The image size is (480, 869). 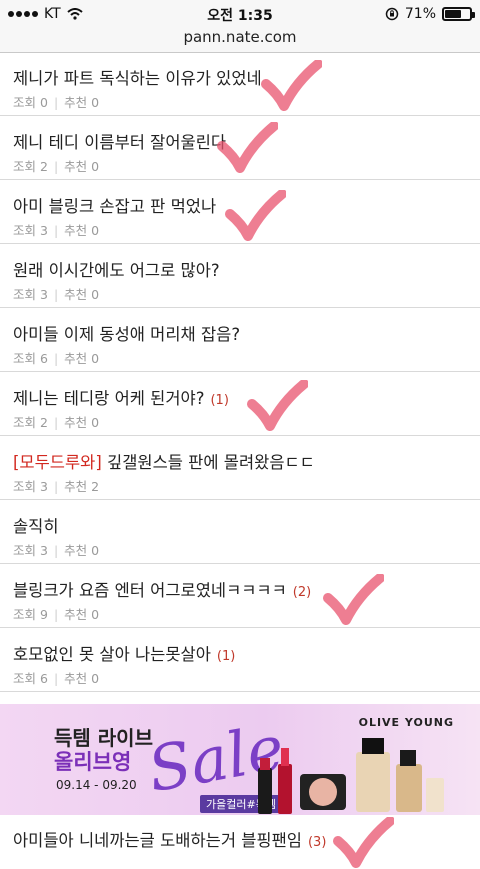 I want to click on post-title-text: 아미들 이제 동성애 머리채 잡음?, so click(x=127, y=334).